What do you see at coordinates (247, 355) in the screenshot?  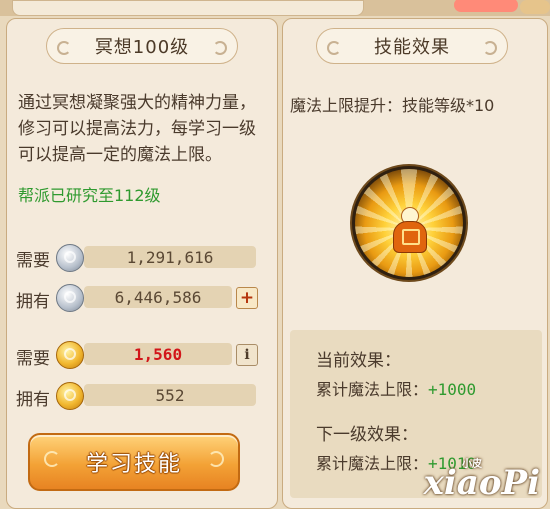 I see `info-button: i` at bounding box center [247, 355].